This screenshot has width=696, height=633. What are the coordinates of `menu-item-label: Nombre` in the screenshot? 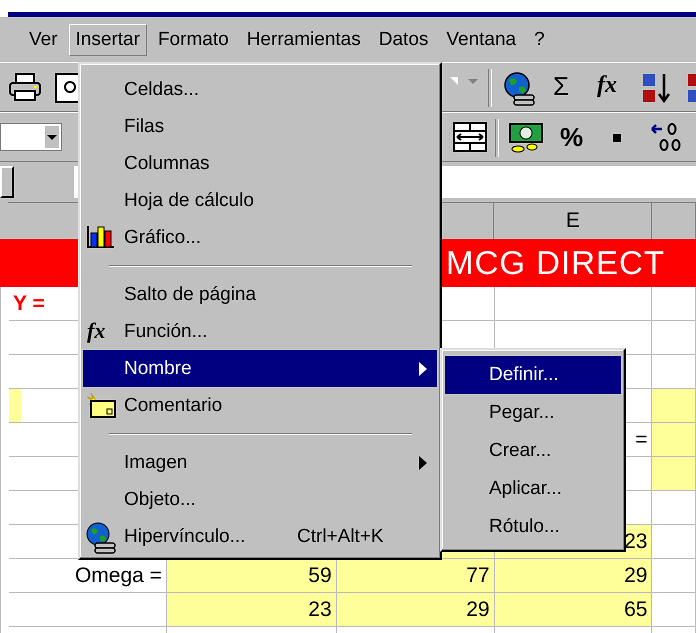 It's located at (158, 369).